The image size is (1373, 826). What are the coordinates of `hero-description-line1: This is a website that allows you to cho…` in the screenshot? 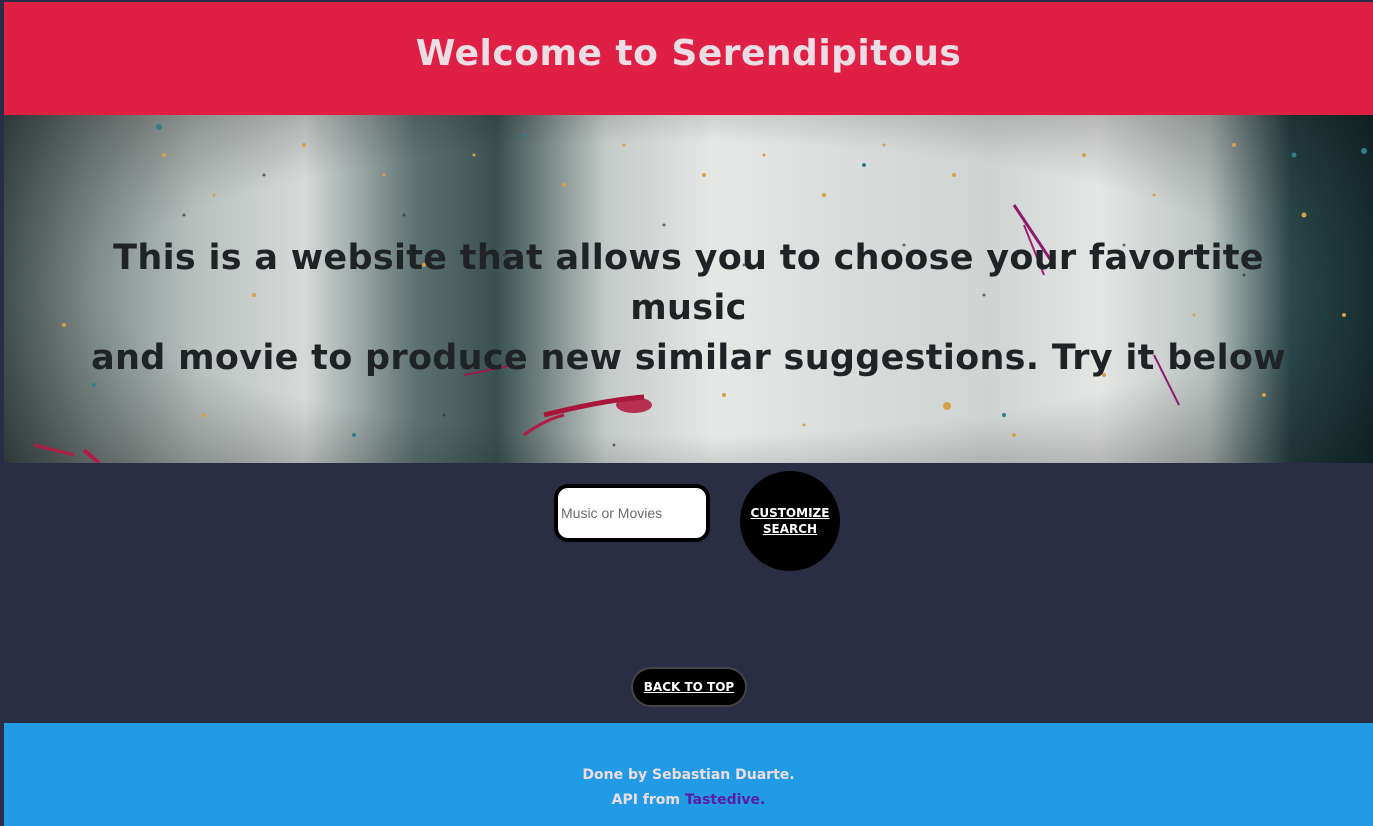 It's located at (688, 283).